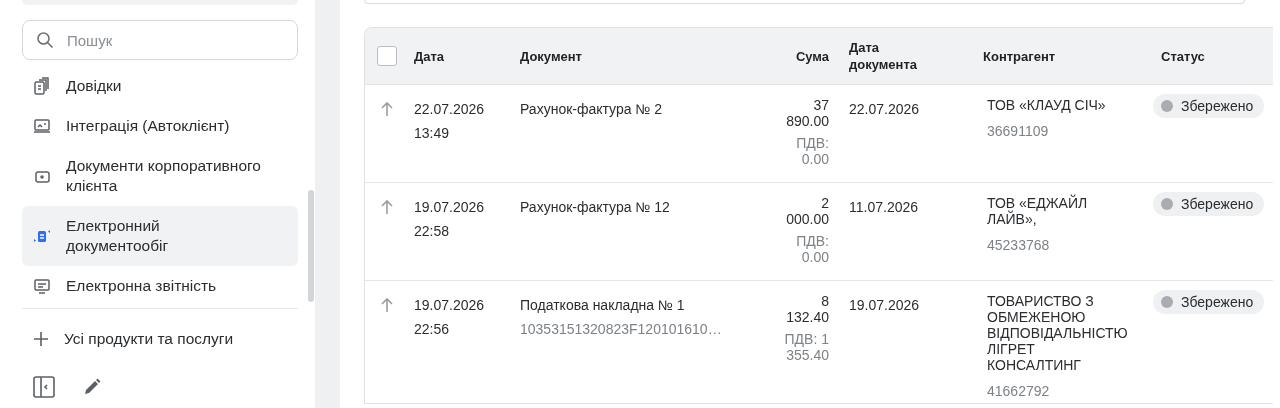  What do you see at coordinates (449, 109) in the screenshot?
I see `date-text: 22.07.2026` at bounding box center [449, 109].